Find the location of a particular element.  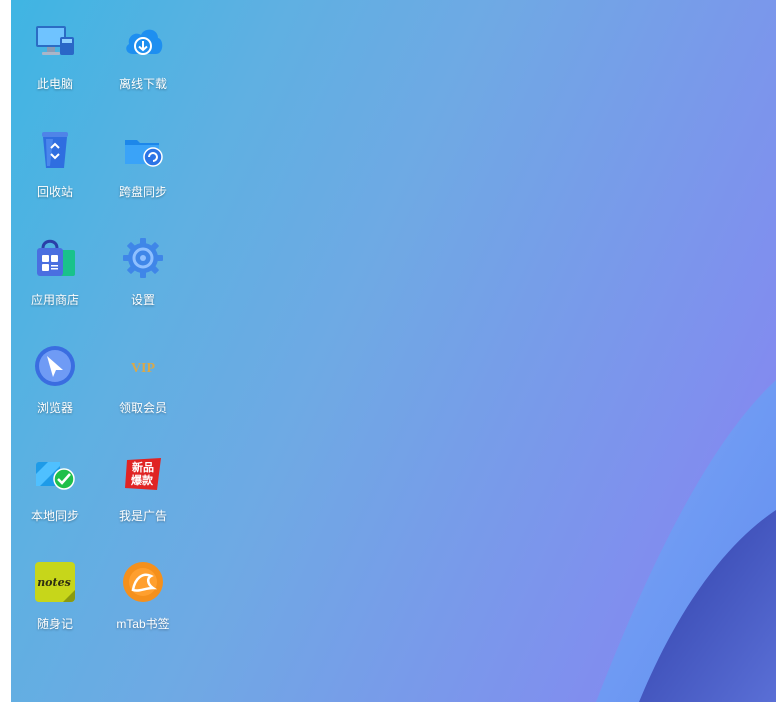

desktop-icon-label: 领取会员 is located at coordinates (142, 408).